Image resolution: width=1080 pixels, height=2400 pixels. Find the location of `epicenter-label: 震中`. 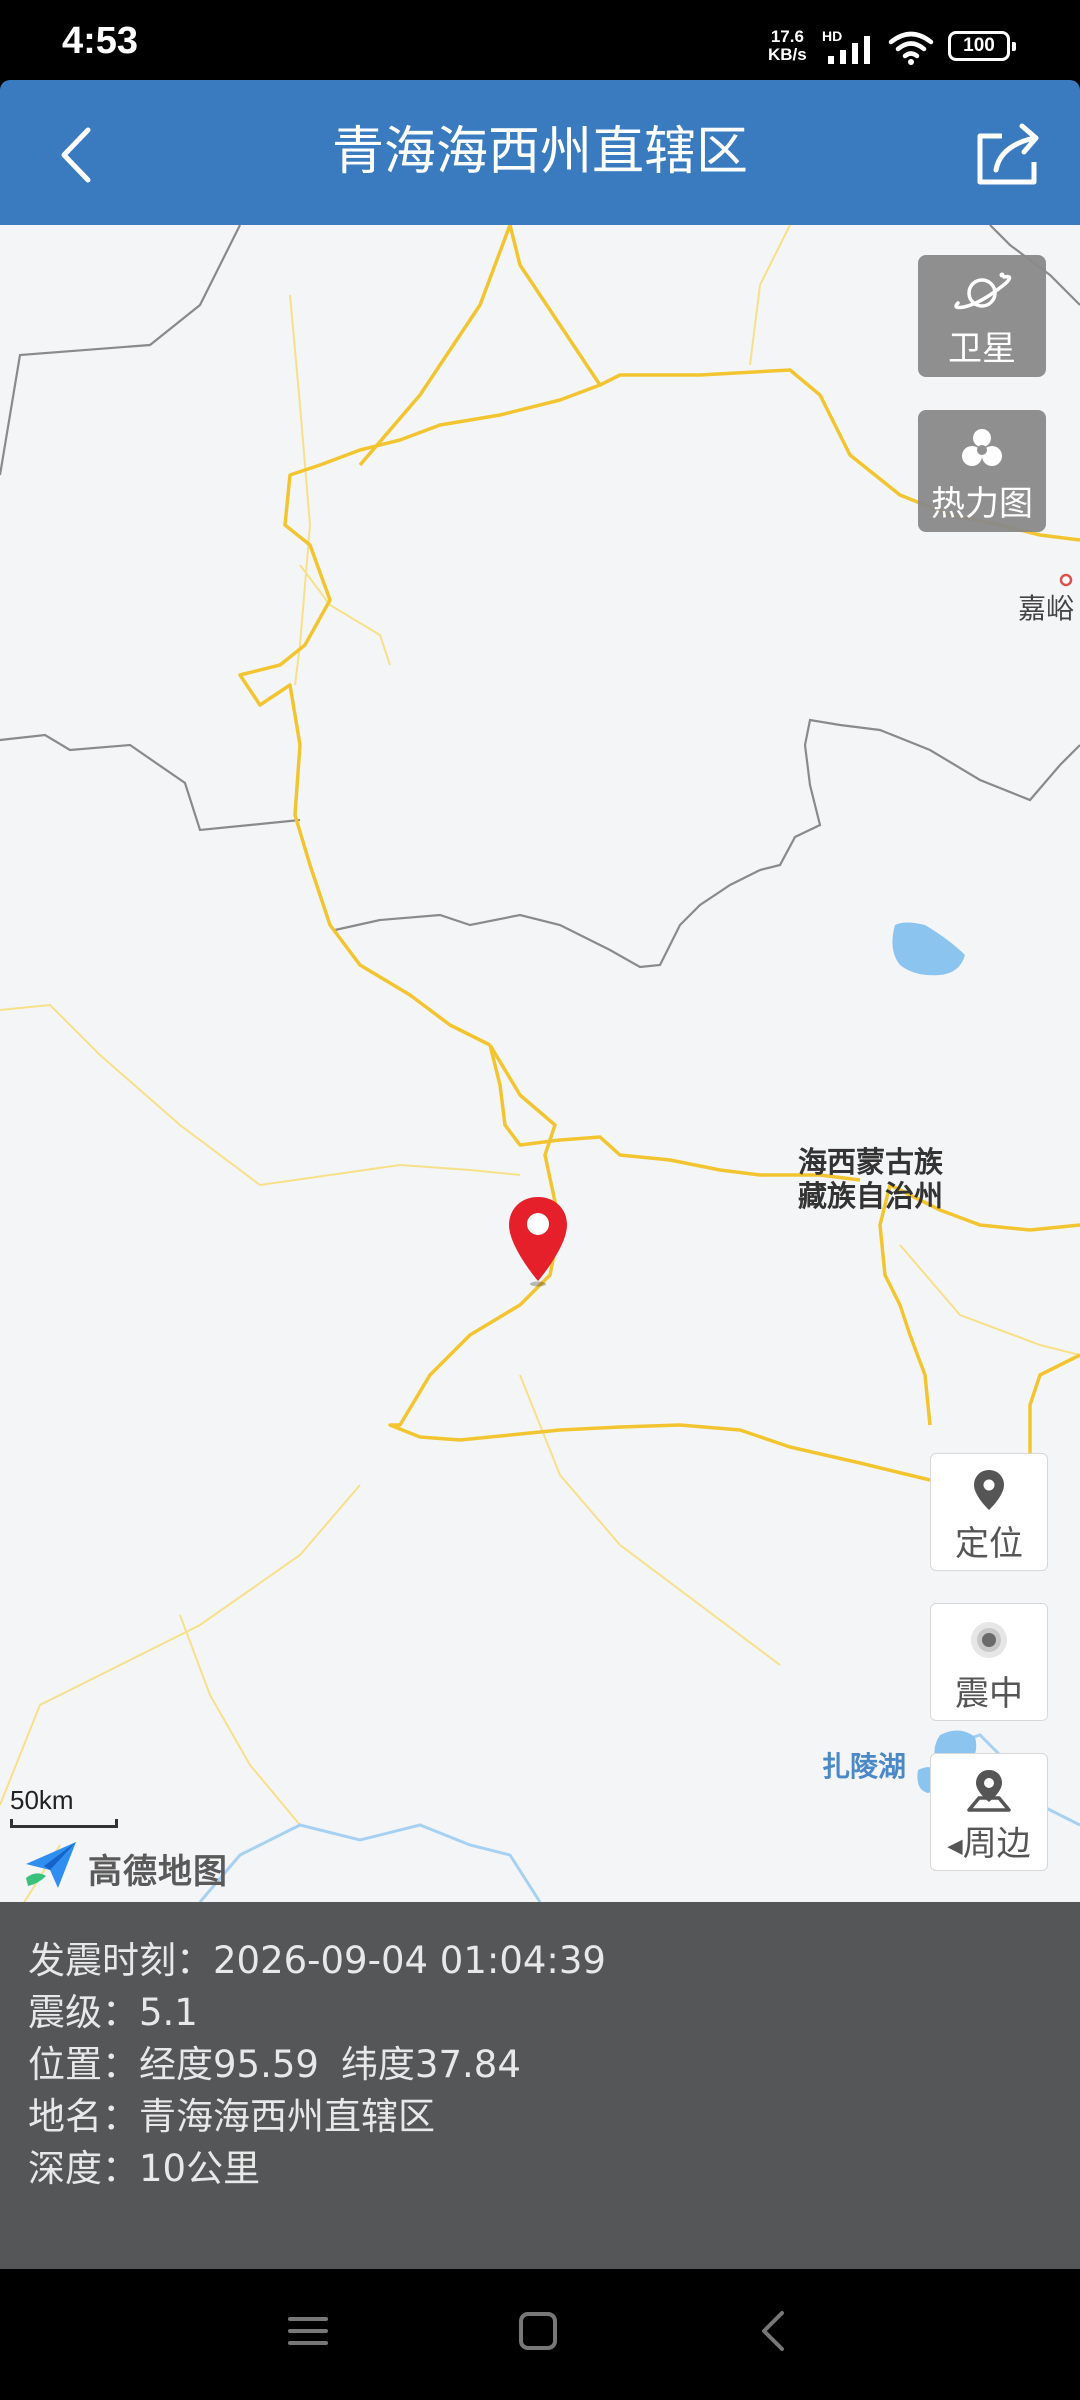

epicenter-label: 震中 is located at coordinates (989, 1694).